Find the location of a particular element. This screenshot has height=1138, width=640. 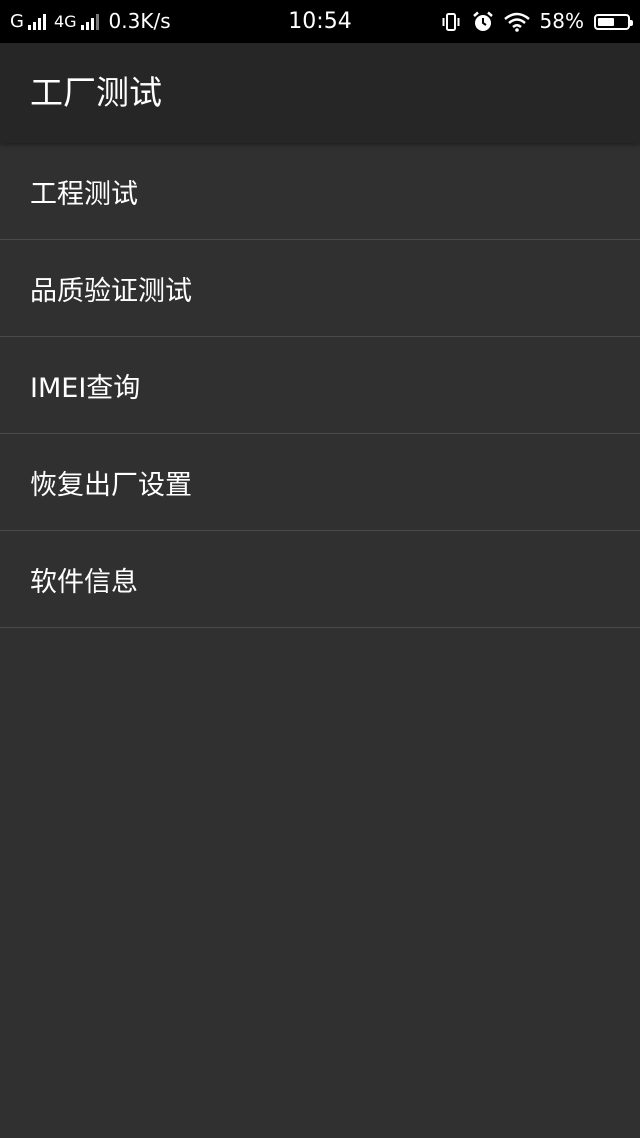

app-bar: 工厂测试 is located at coordinates (320, 93).